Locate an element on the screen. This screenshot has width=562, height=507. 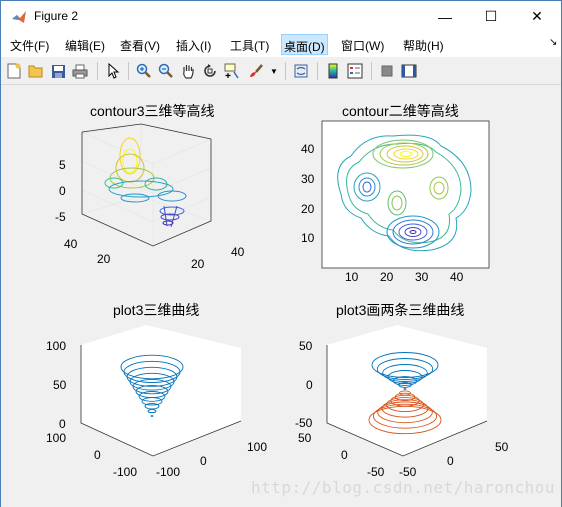
plot4-ztick: 50 is located at coordinates (306, 346).